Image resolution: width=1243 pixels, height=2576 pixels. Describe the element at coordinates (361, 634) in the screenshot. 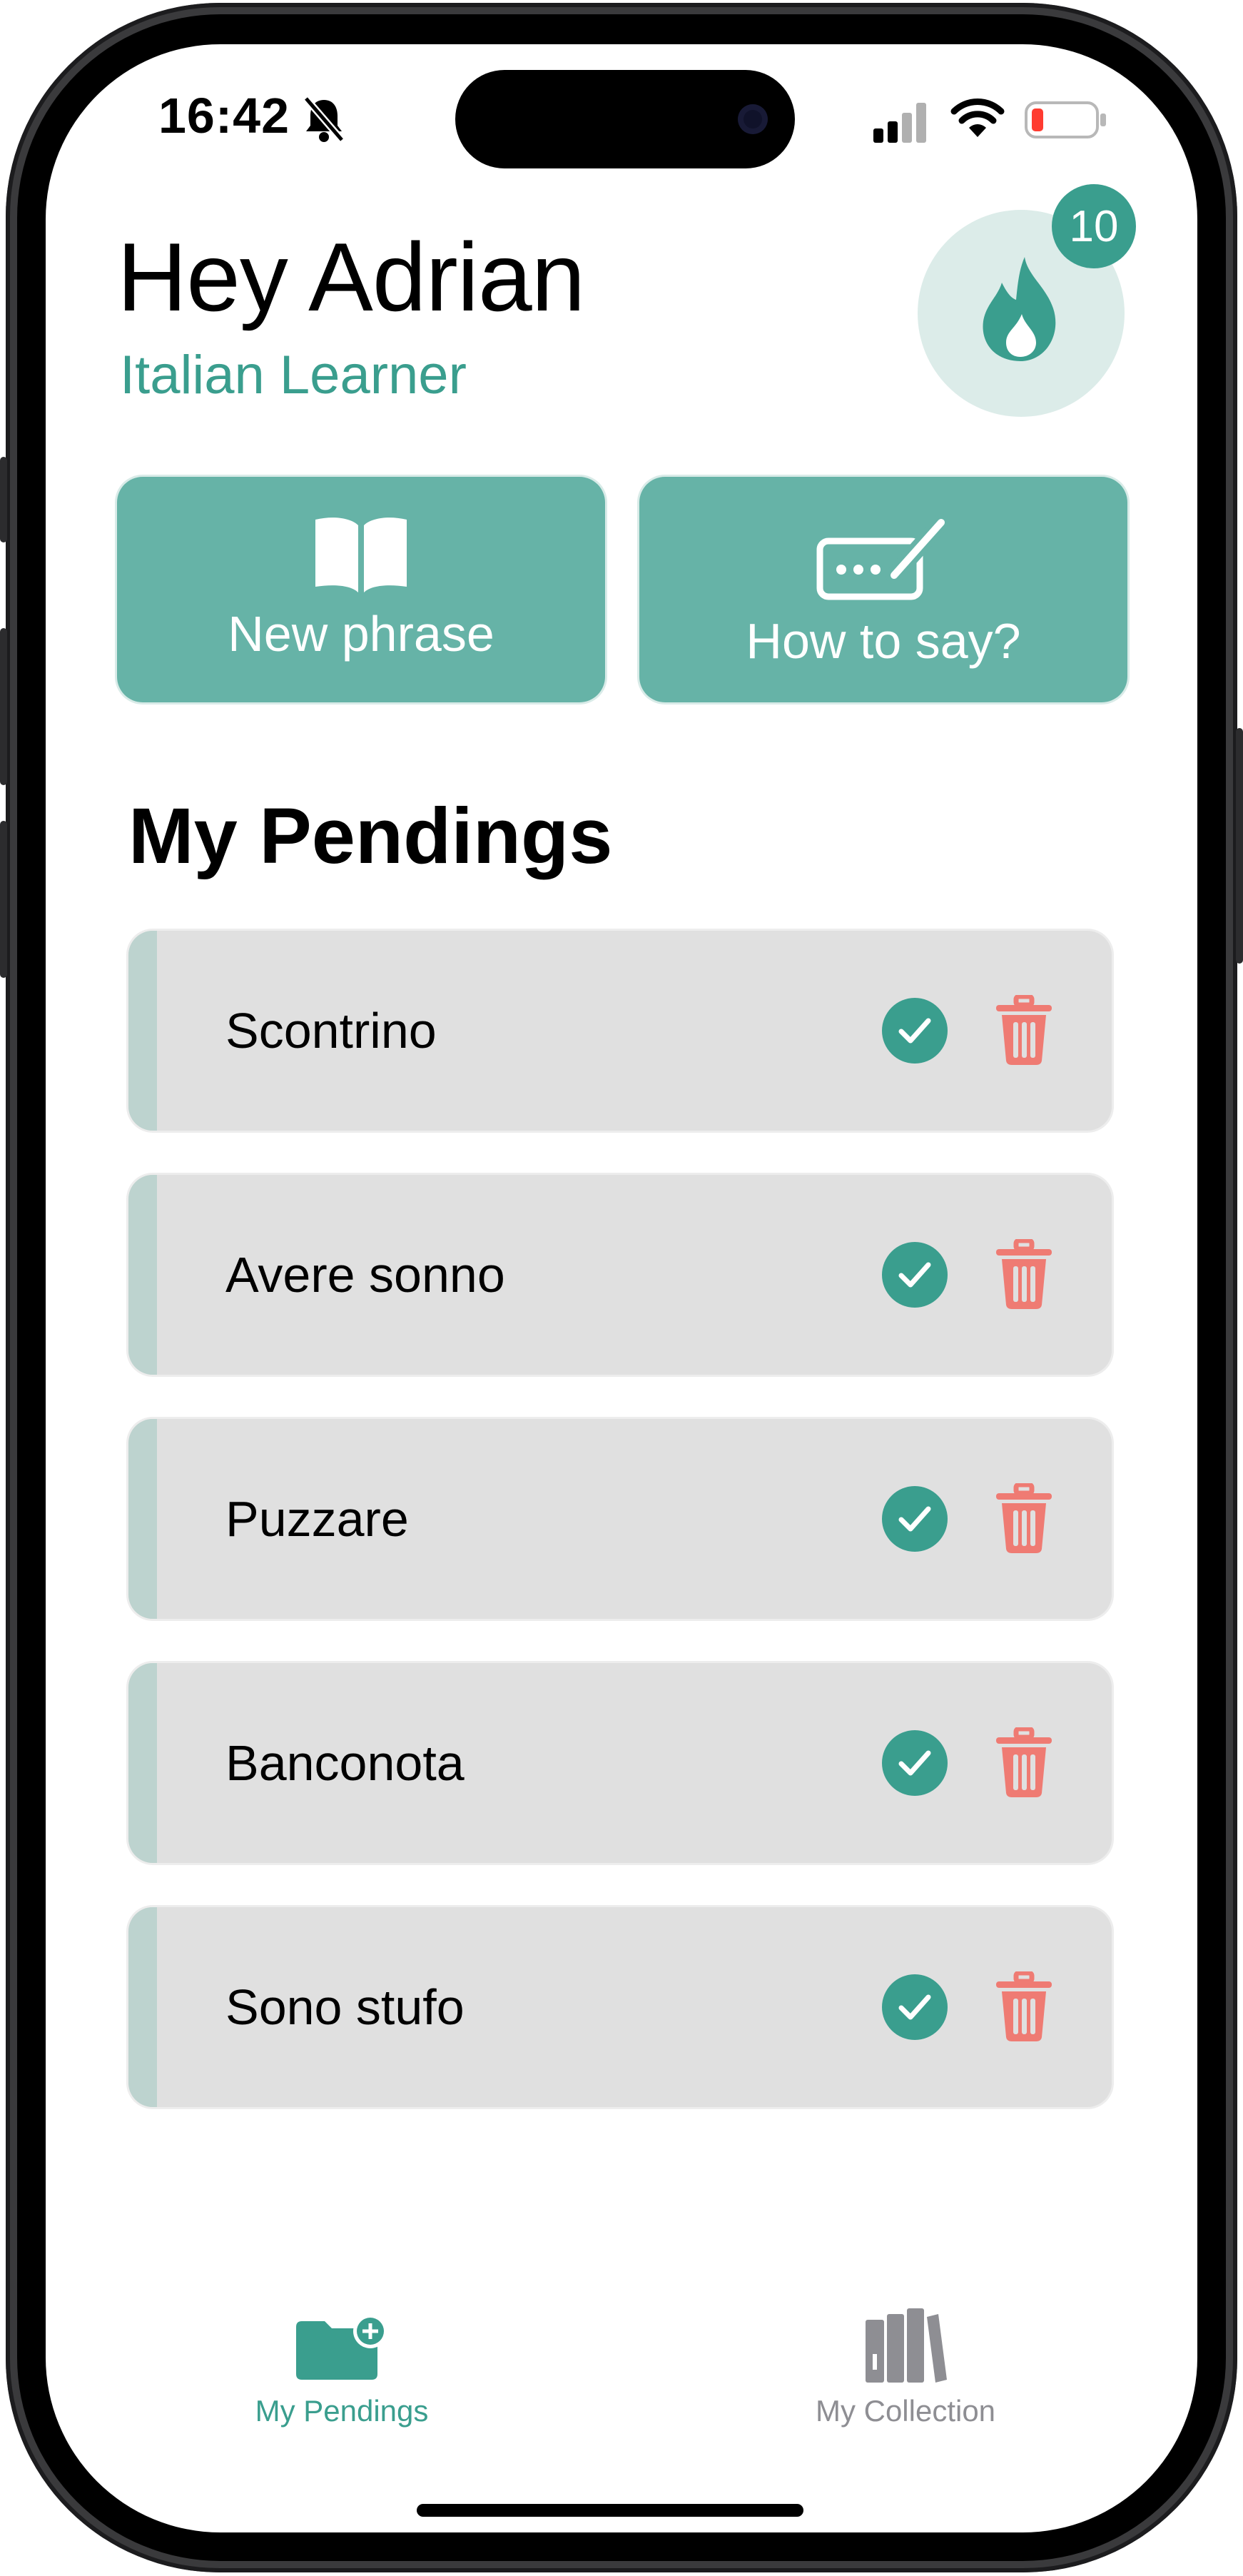

I see `new-phrase-label: New phrase` at that location.